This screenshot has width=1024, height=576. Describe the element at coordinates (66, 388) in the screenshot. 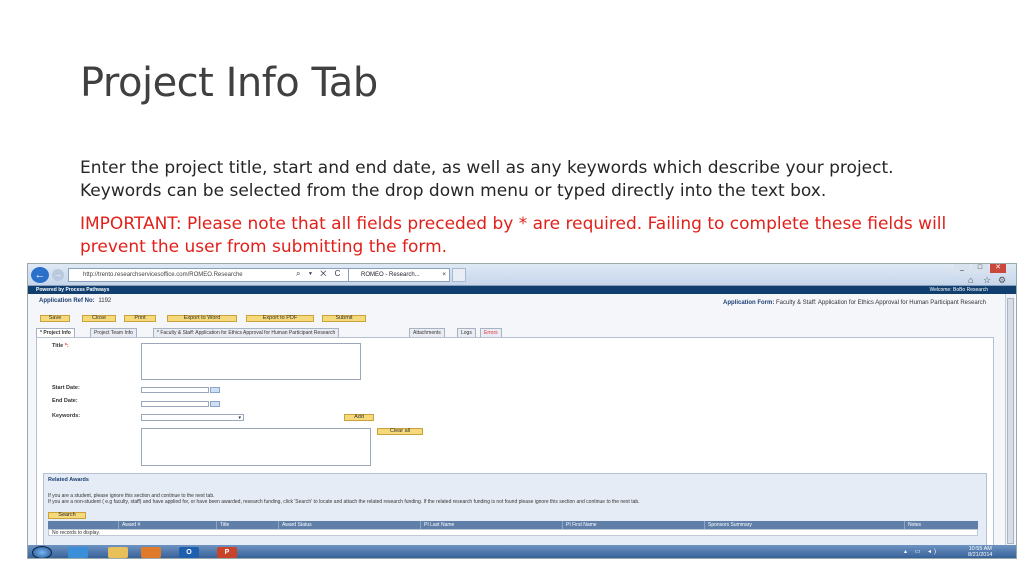

I see `start-date-label: Start Date:` at that location.